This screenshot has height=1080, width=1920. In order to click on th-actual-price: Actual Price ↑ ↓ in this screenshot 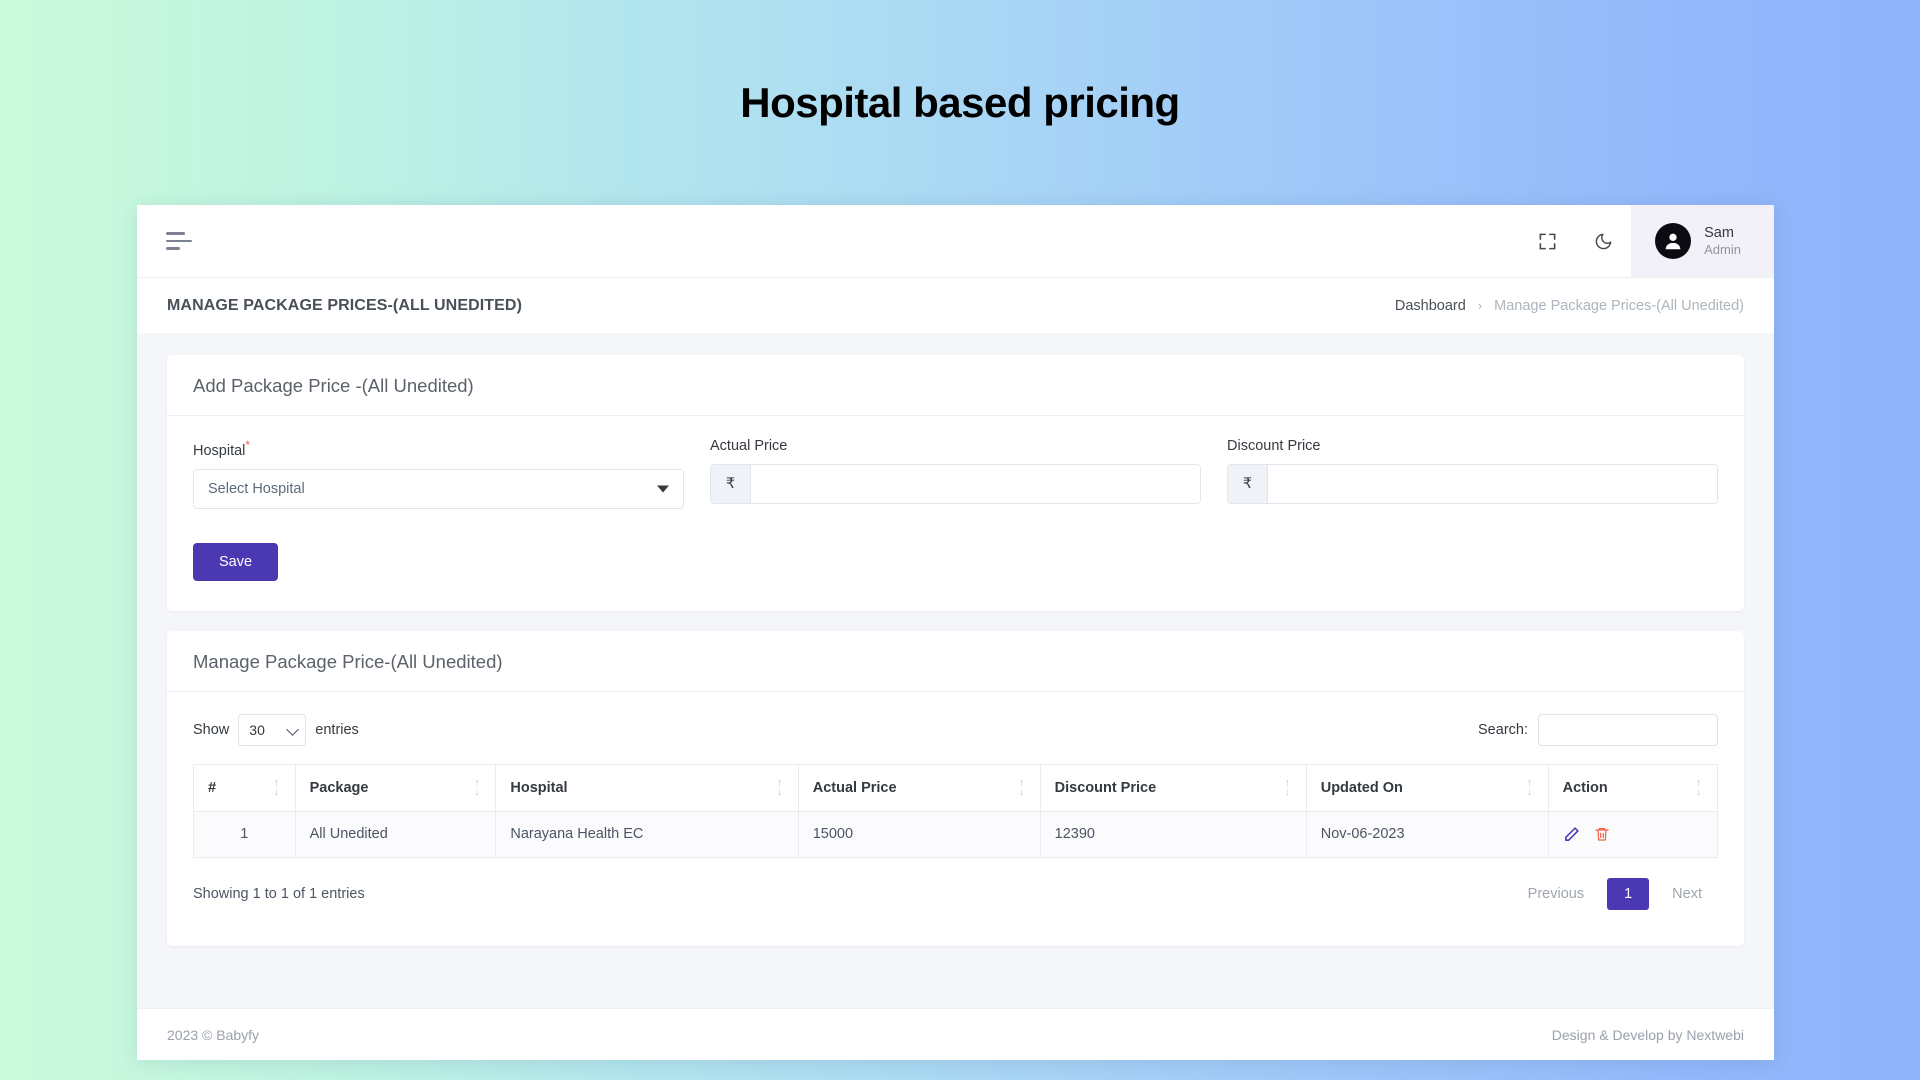, I will do `click(919, 787)`.